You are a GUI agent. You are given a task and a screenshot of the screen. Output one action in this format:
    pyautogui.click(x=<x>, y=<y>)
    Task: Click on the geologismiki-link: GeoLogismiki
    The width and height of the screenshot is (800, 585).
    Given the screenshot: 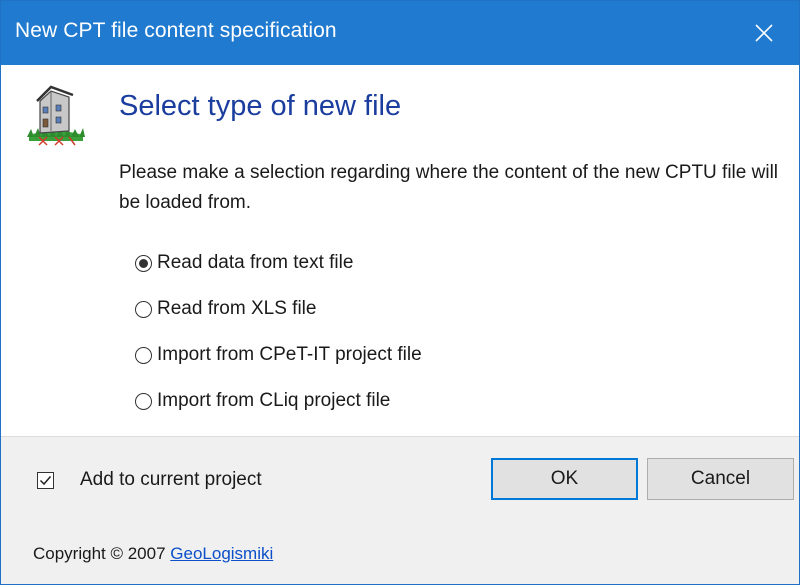 What is the action you would take?
    pyautogui.click(x=221, y=553)
    